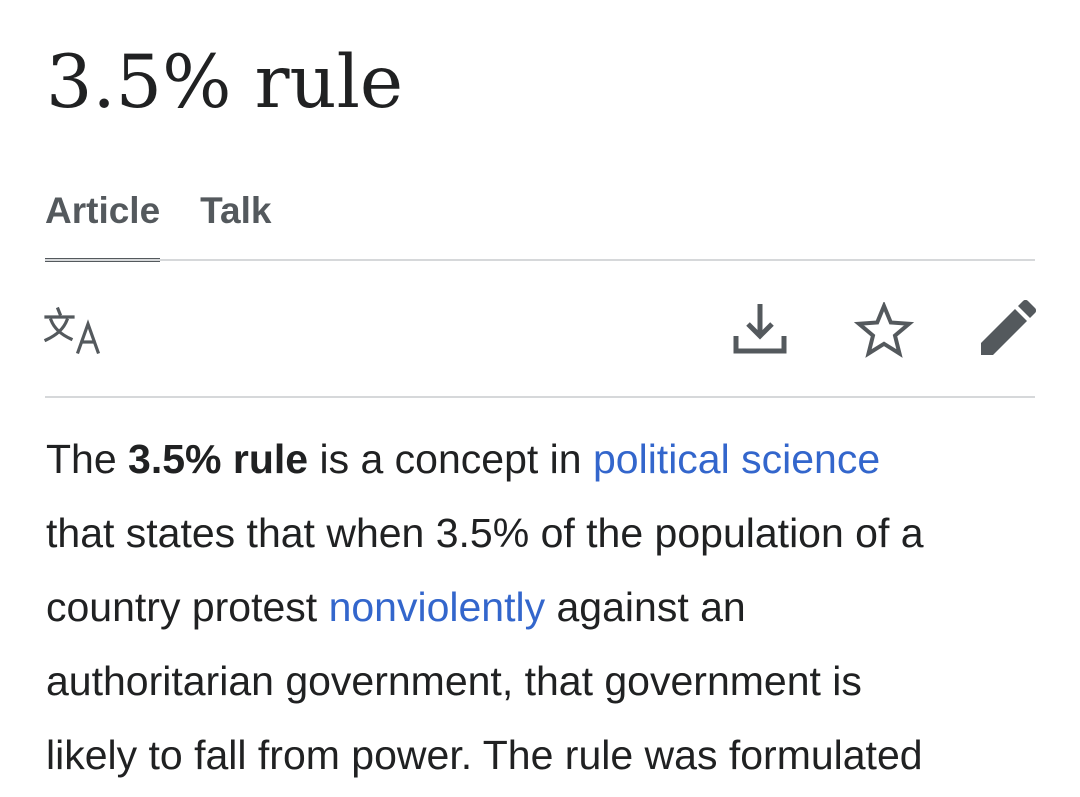 The image size is (1080, 797). I want to click on page-tabs: Article Talk, so click(158, 225).